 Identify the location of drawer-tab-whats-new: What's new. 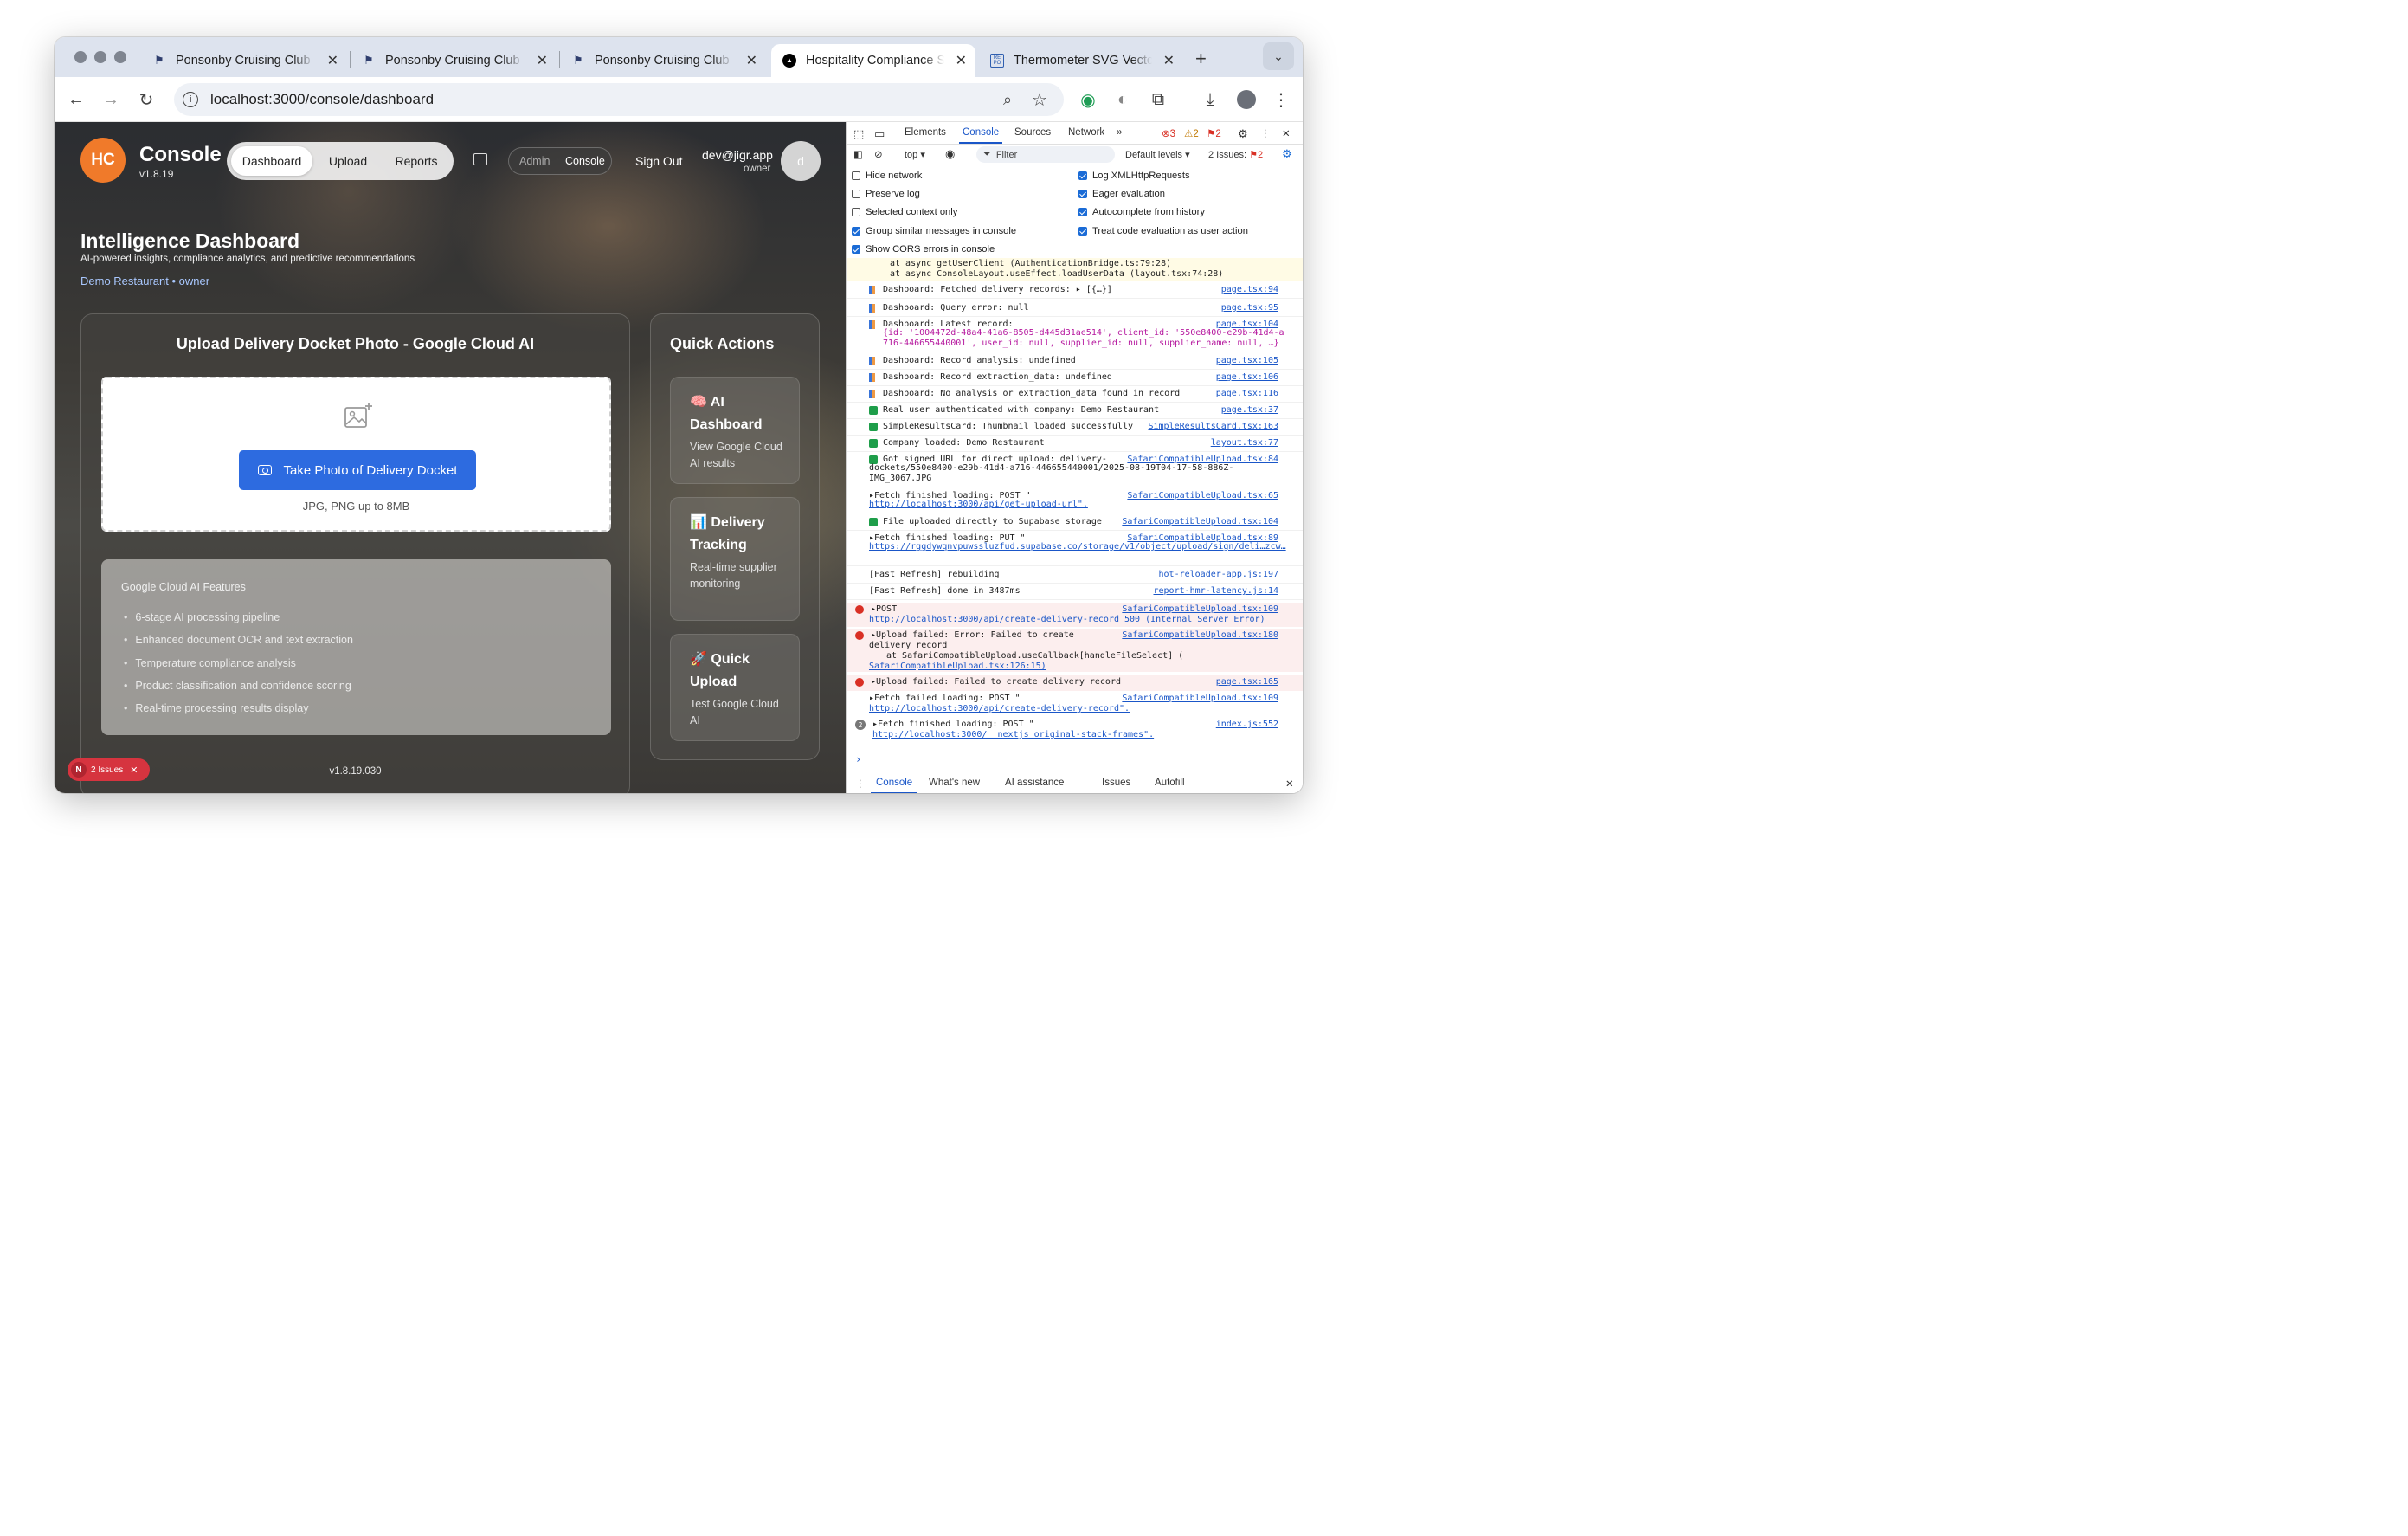
(954, 783).